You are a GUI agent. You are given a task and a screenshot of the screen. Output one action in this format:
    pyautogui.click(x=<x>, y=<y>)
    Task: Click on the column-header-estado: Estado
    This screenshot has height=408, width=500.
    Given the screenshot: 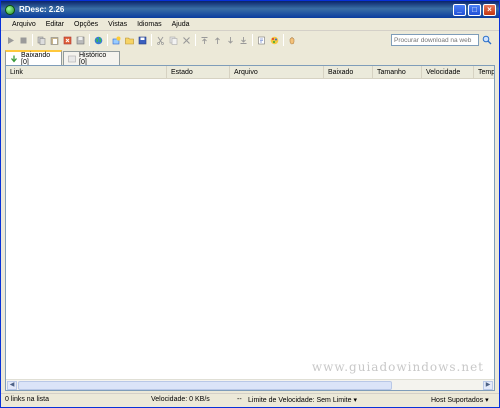 What is the action you would take?
    pyautogui.click(x=198, y=72)
    